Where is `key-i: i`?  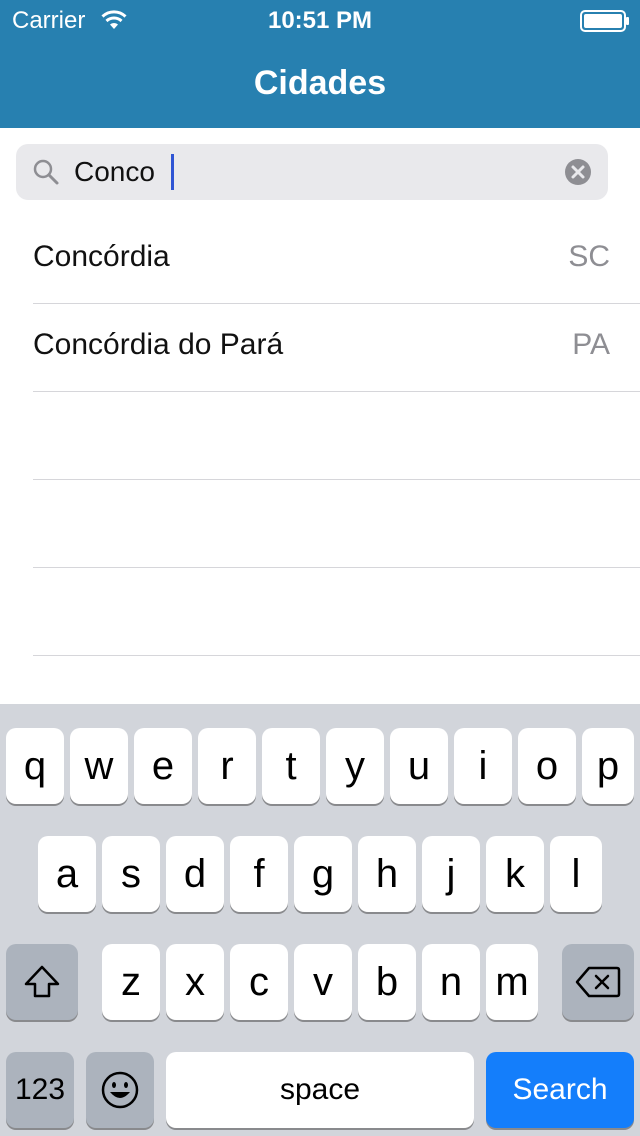 key-i: i is located at coordinates (483, 766).